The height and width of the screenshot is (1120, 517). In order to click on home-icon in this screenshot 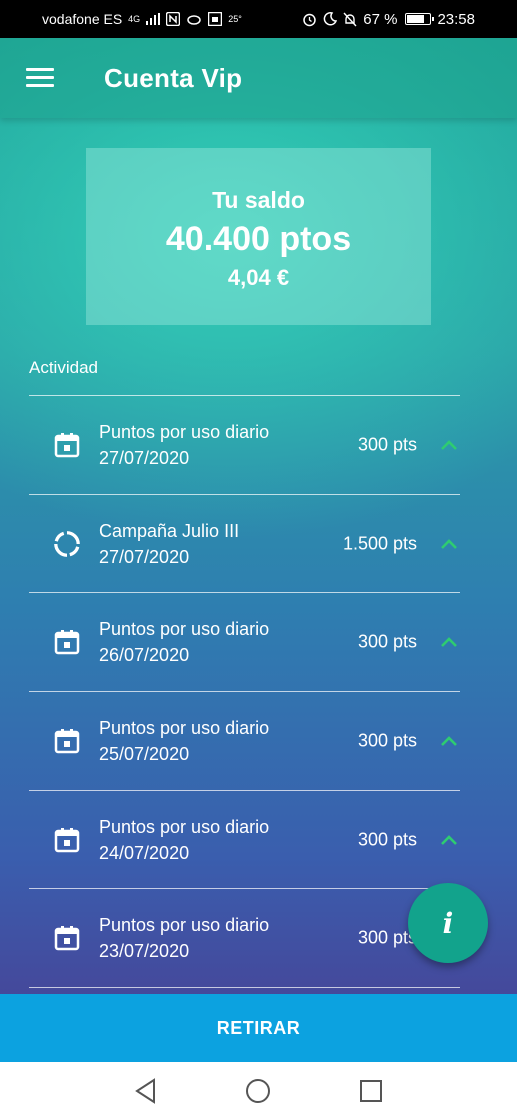, I will do `click(258, 1091)`.